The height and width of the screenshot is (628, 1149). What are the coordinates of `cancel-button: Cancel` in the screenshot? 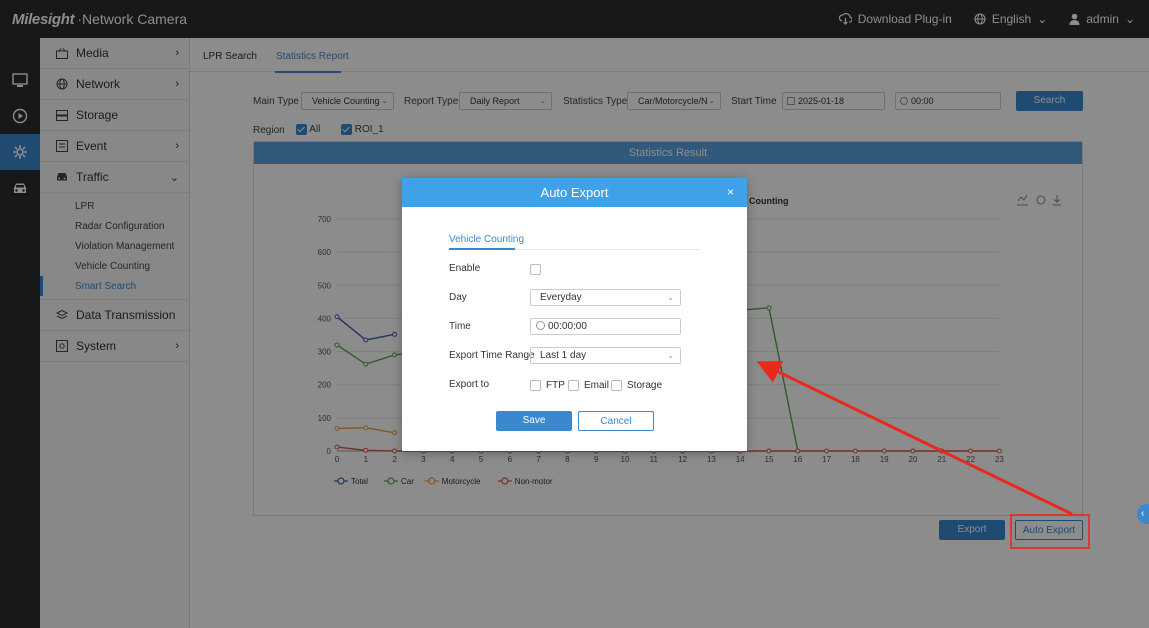 It's located at (616, 421).